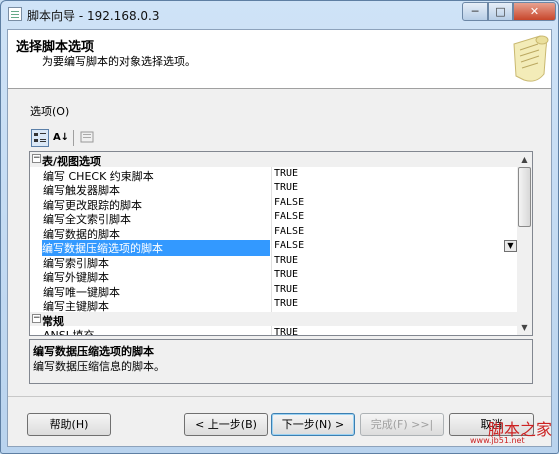 The image size is (559, 454). What do you see at coordinates (99, 366) in the screenshot?
I see `description-text: 编写数据压缩信息的脚本。` at bounding box center [99, 366].